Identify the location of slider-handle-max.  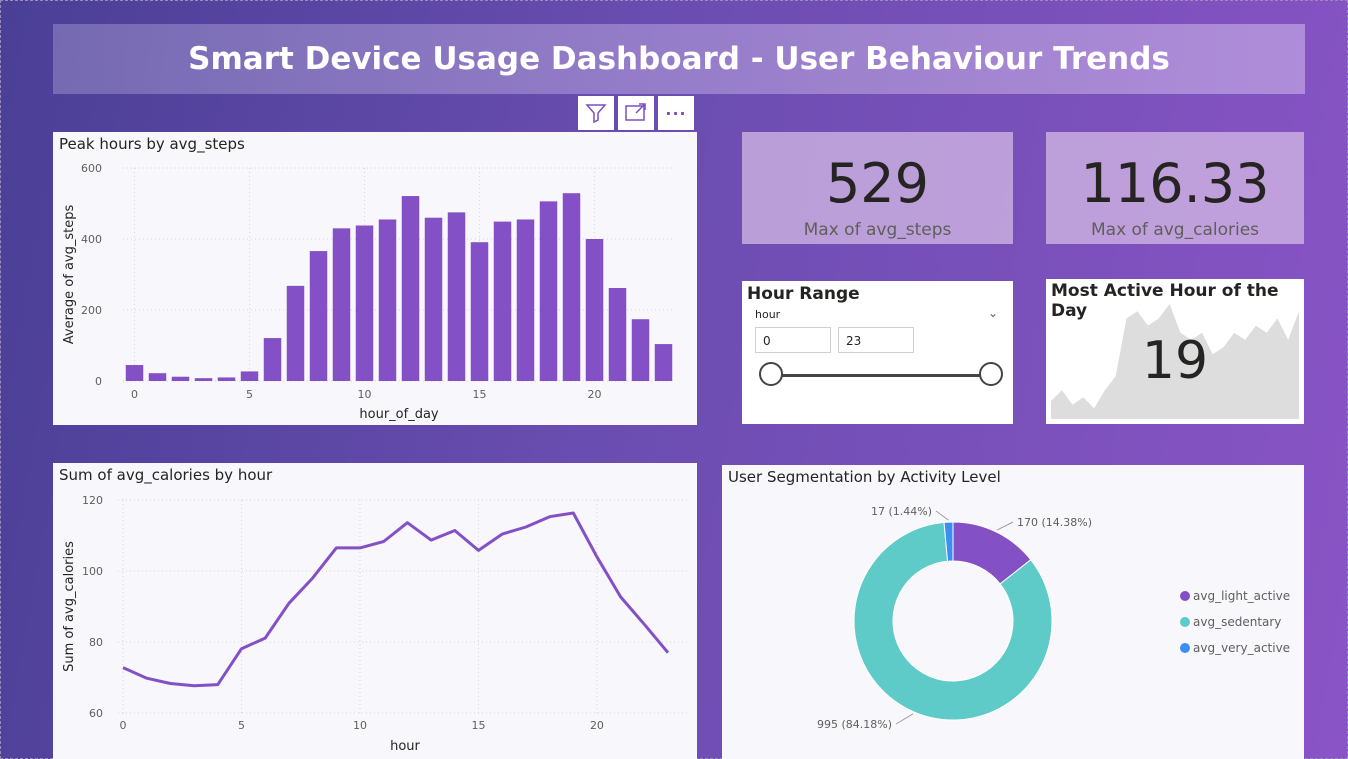
(991, 374).